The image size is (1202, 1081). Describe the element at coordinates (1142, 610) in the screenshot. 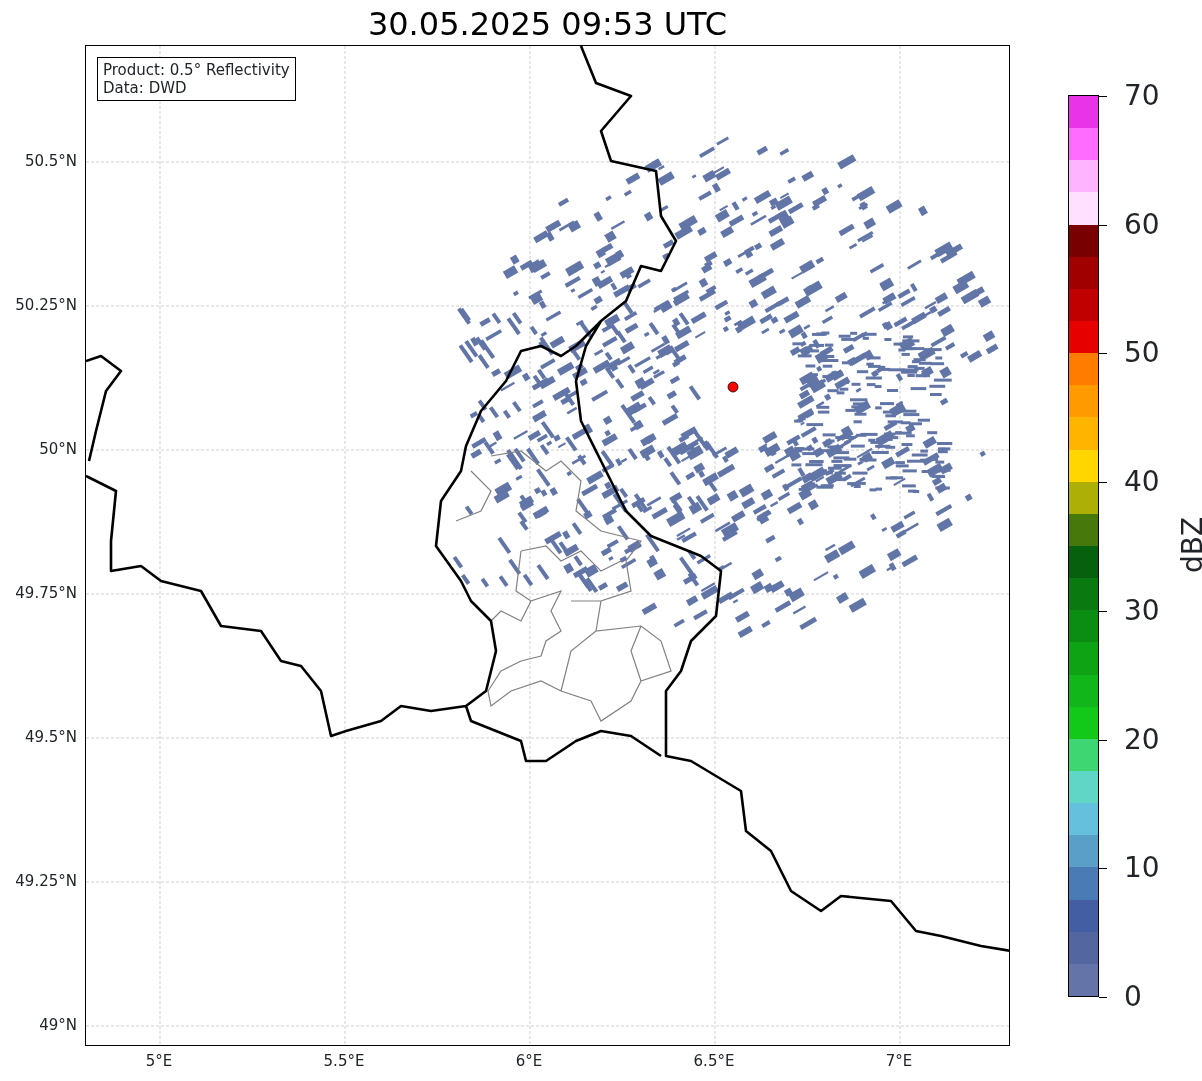

I see `colorbar-tick-label: 30` at that location.